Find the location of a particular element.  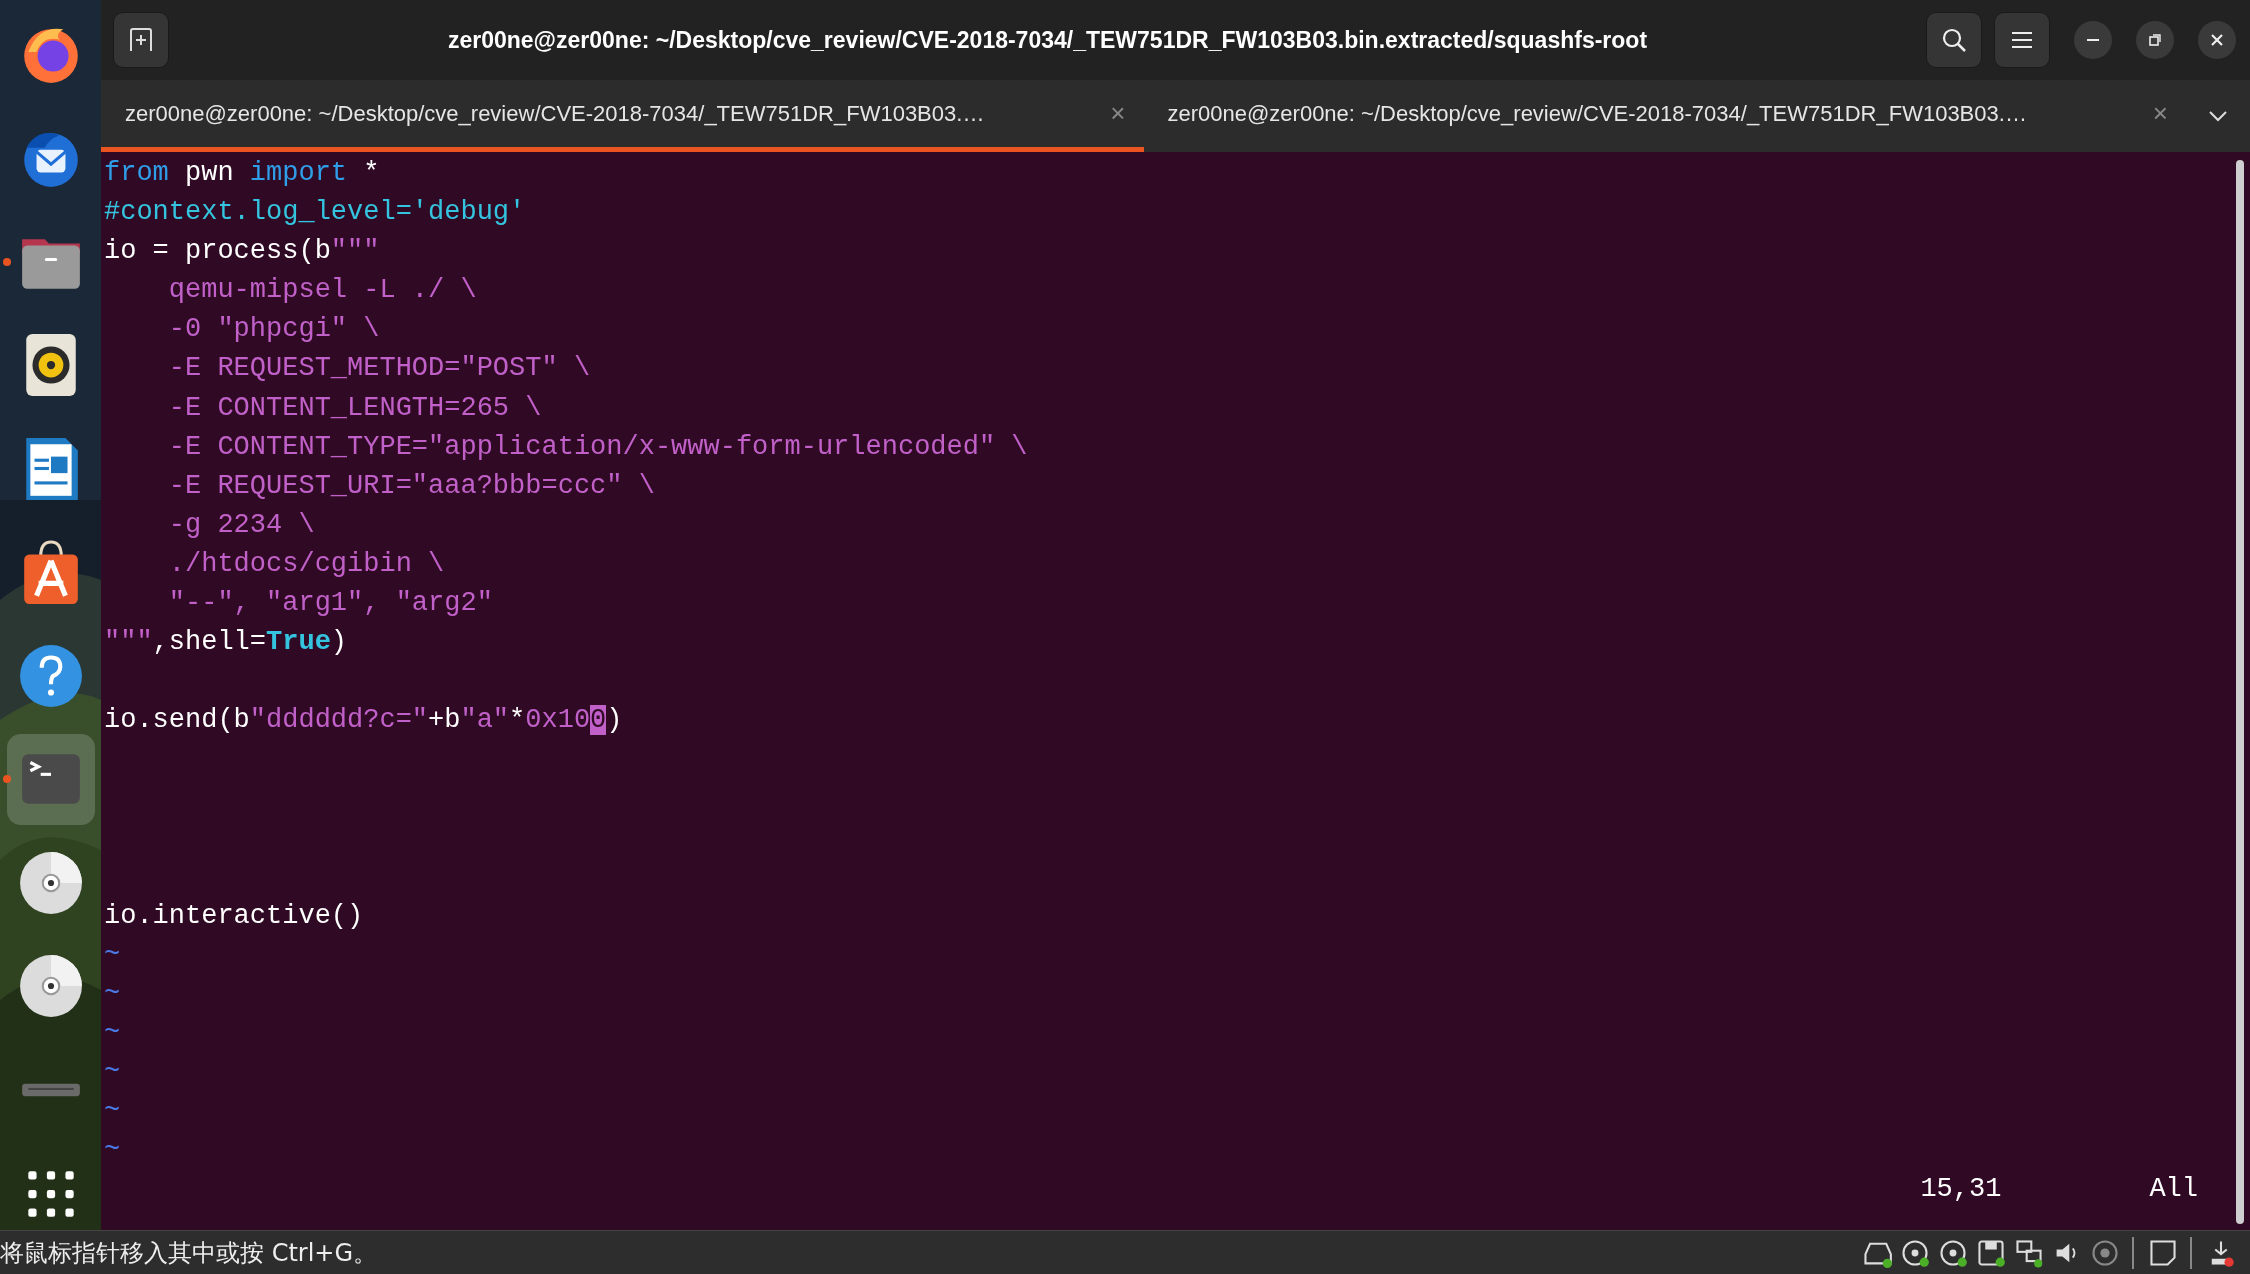

code-line: from pwn import * is located at coordinates (242, 173).